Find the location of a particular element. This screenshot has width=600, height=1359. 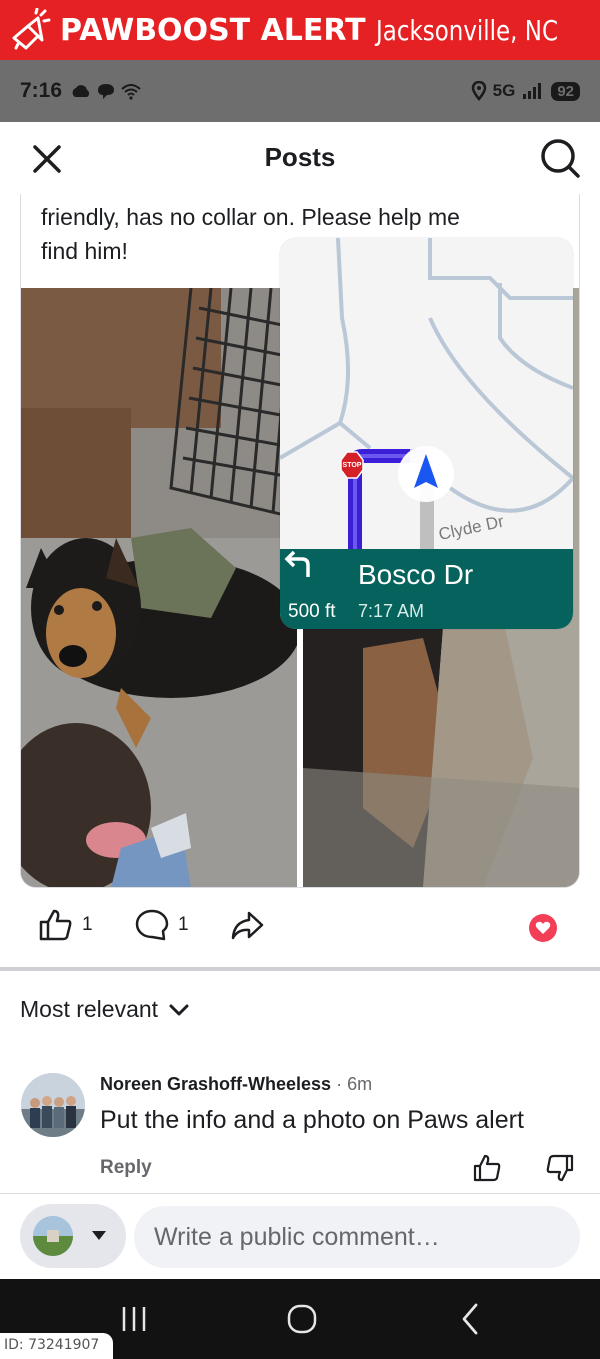

comment-count: 1 is located at coordinates (183, 924).